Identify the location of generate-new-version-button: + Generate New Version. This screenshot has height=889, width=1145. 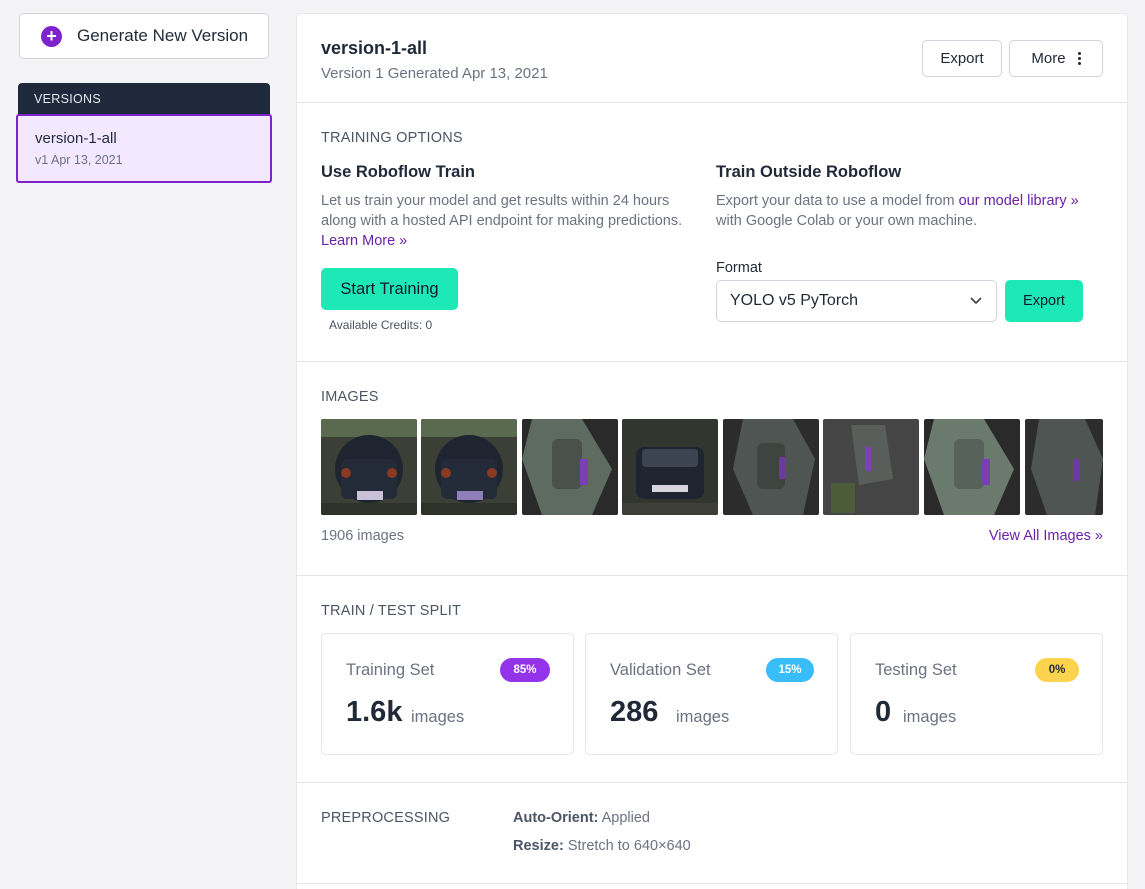
(144, 36).